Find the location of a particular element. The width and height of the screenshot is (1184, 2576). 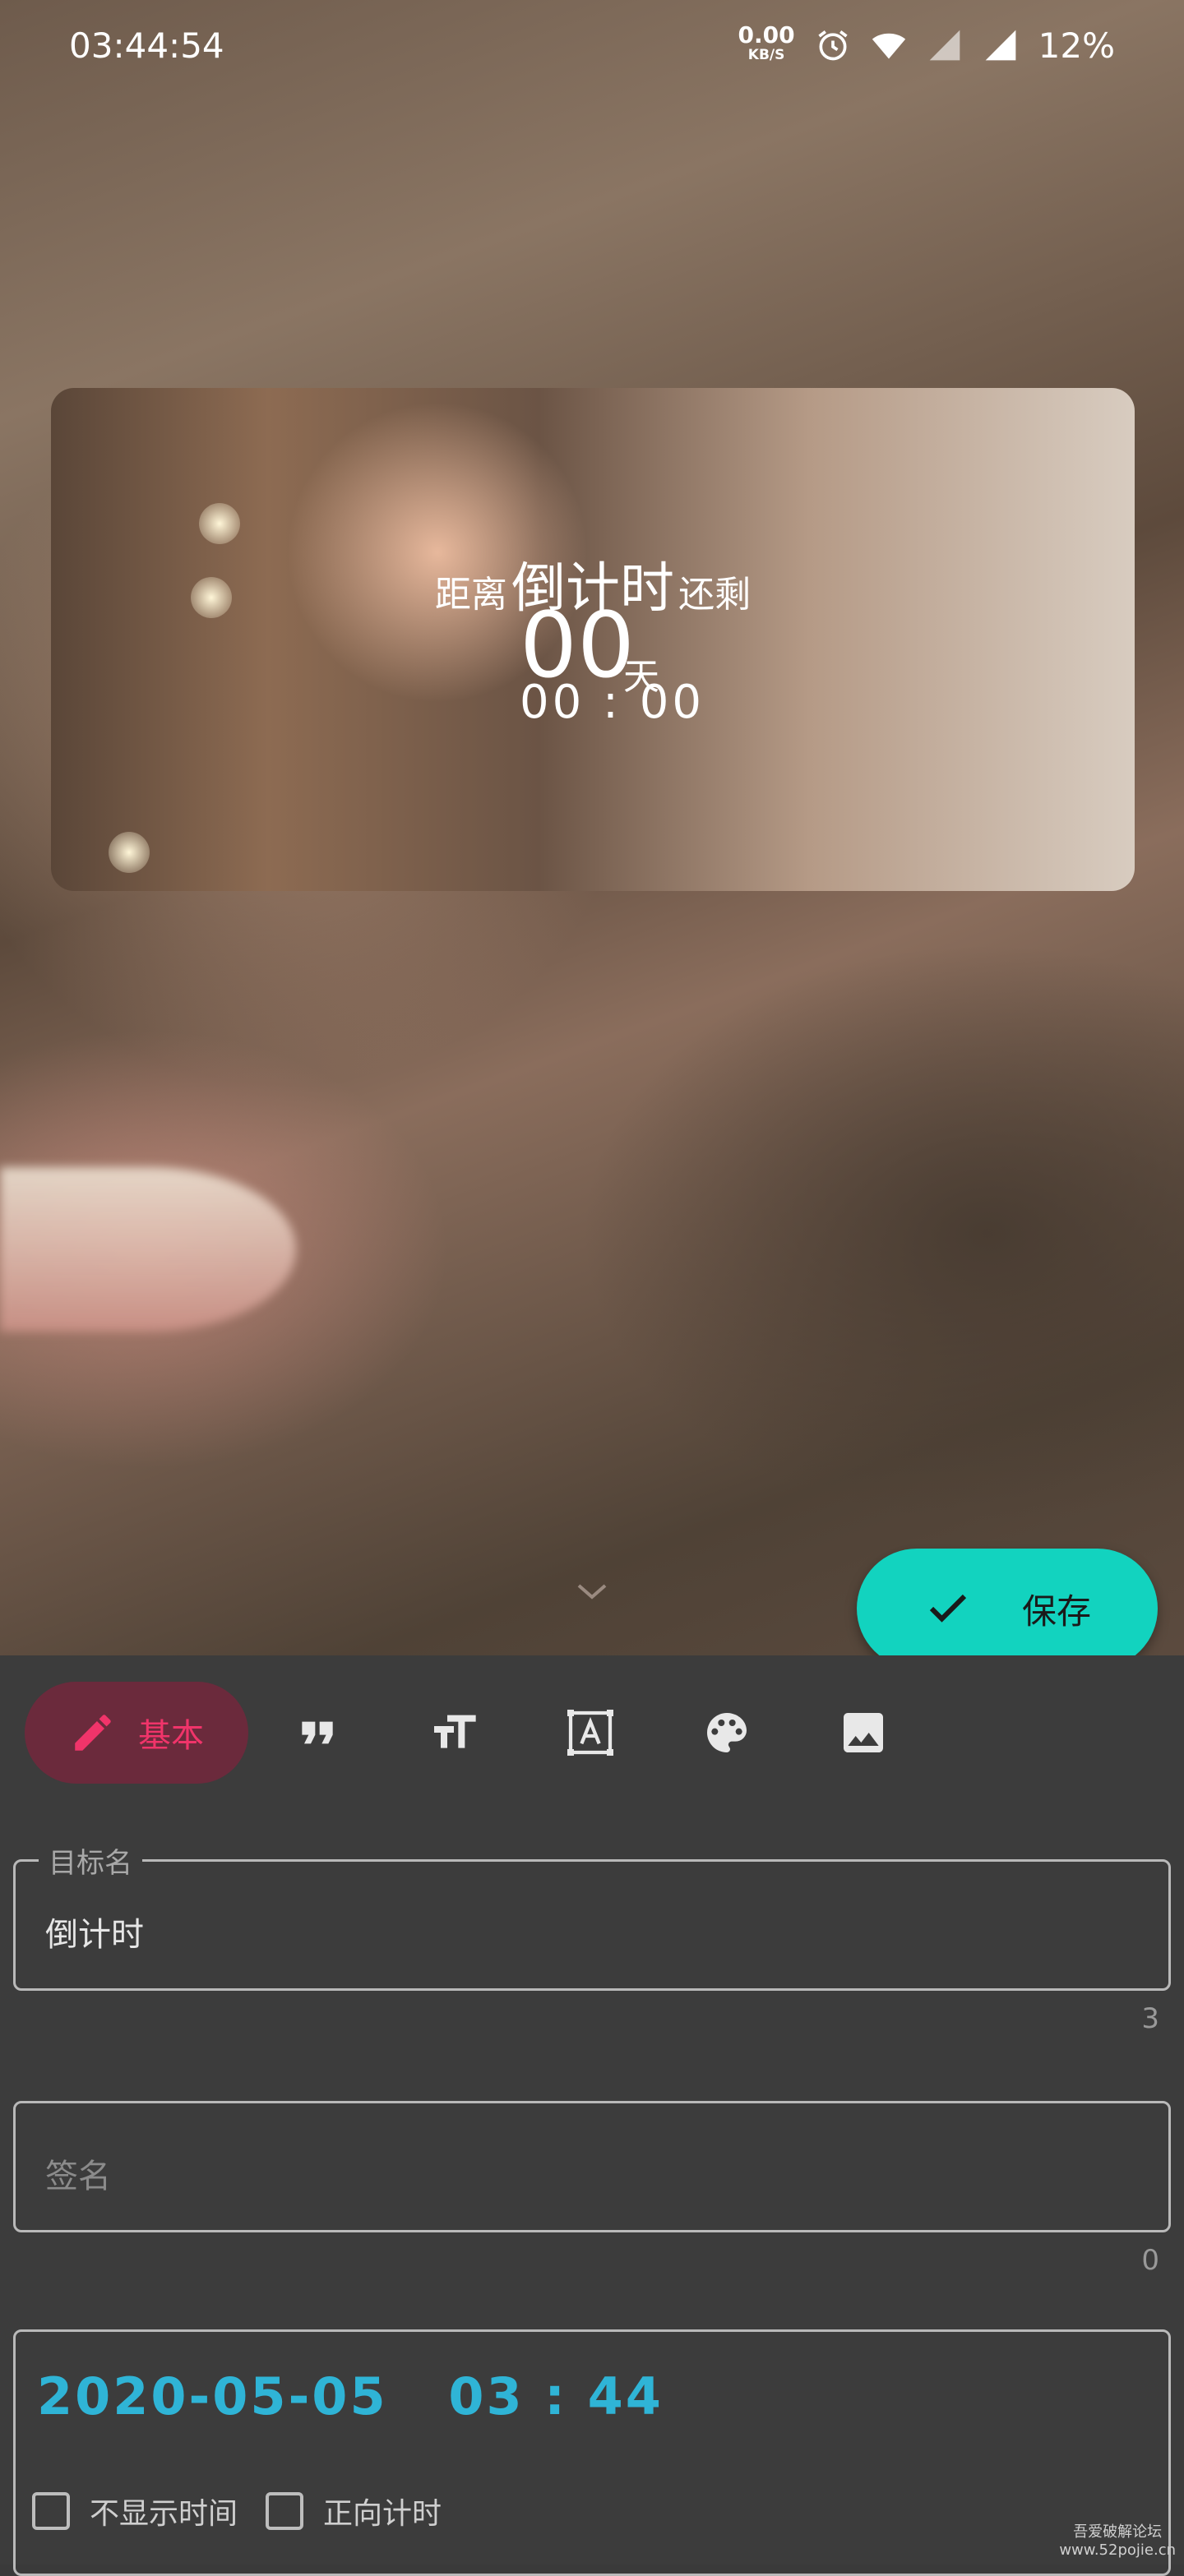

heading-prefix: 距离 is located at coordinates (470, 595).